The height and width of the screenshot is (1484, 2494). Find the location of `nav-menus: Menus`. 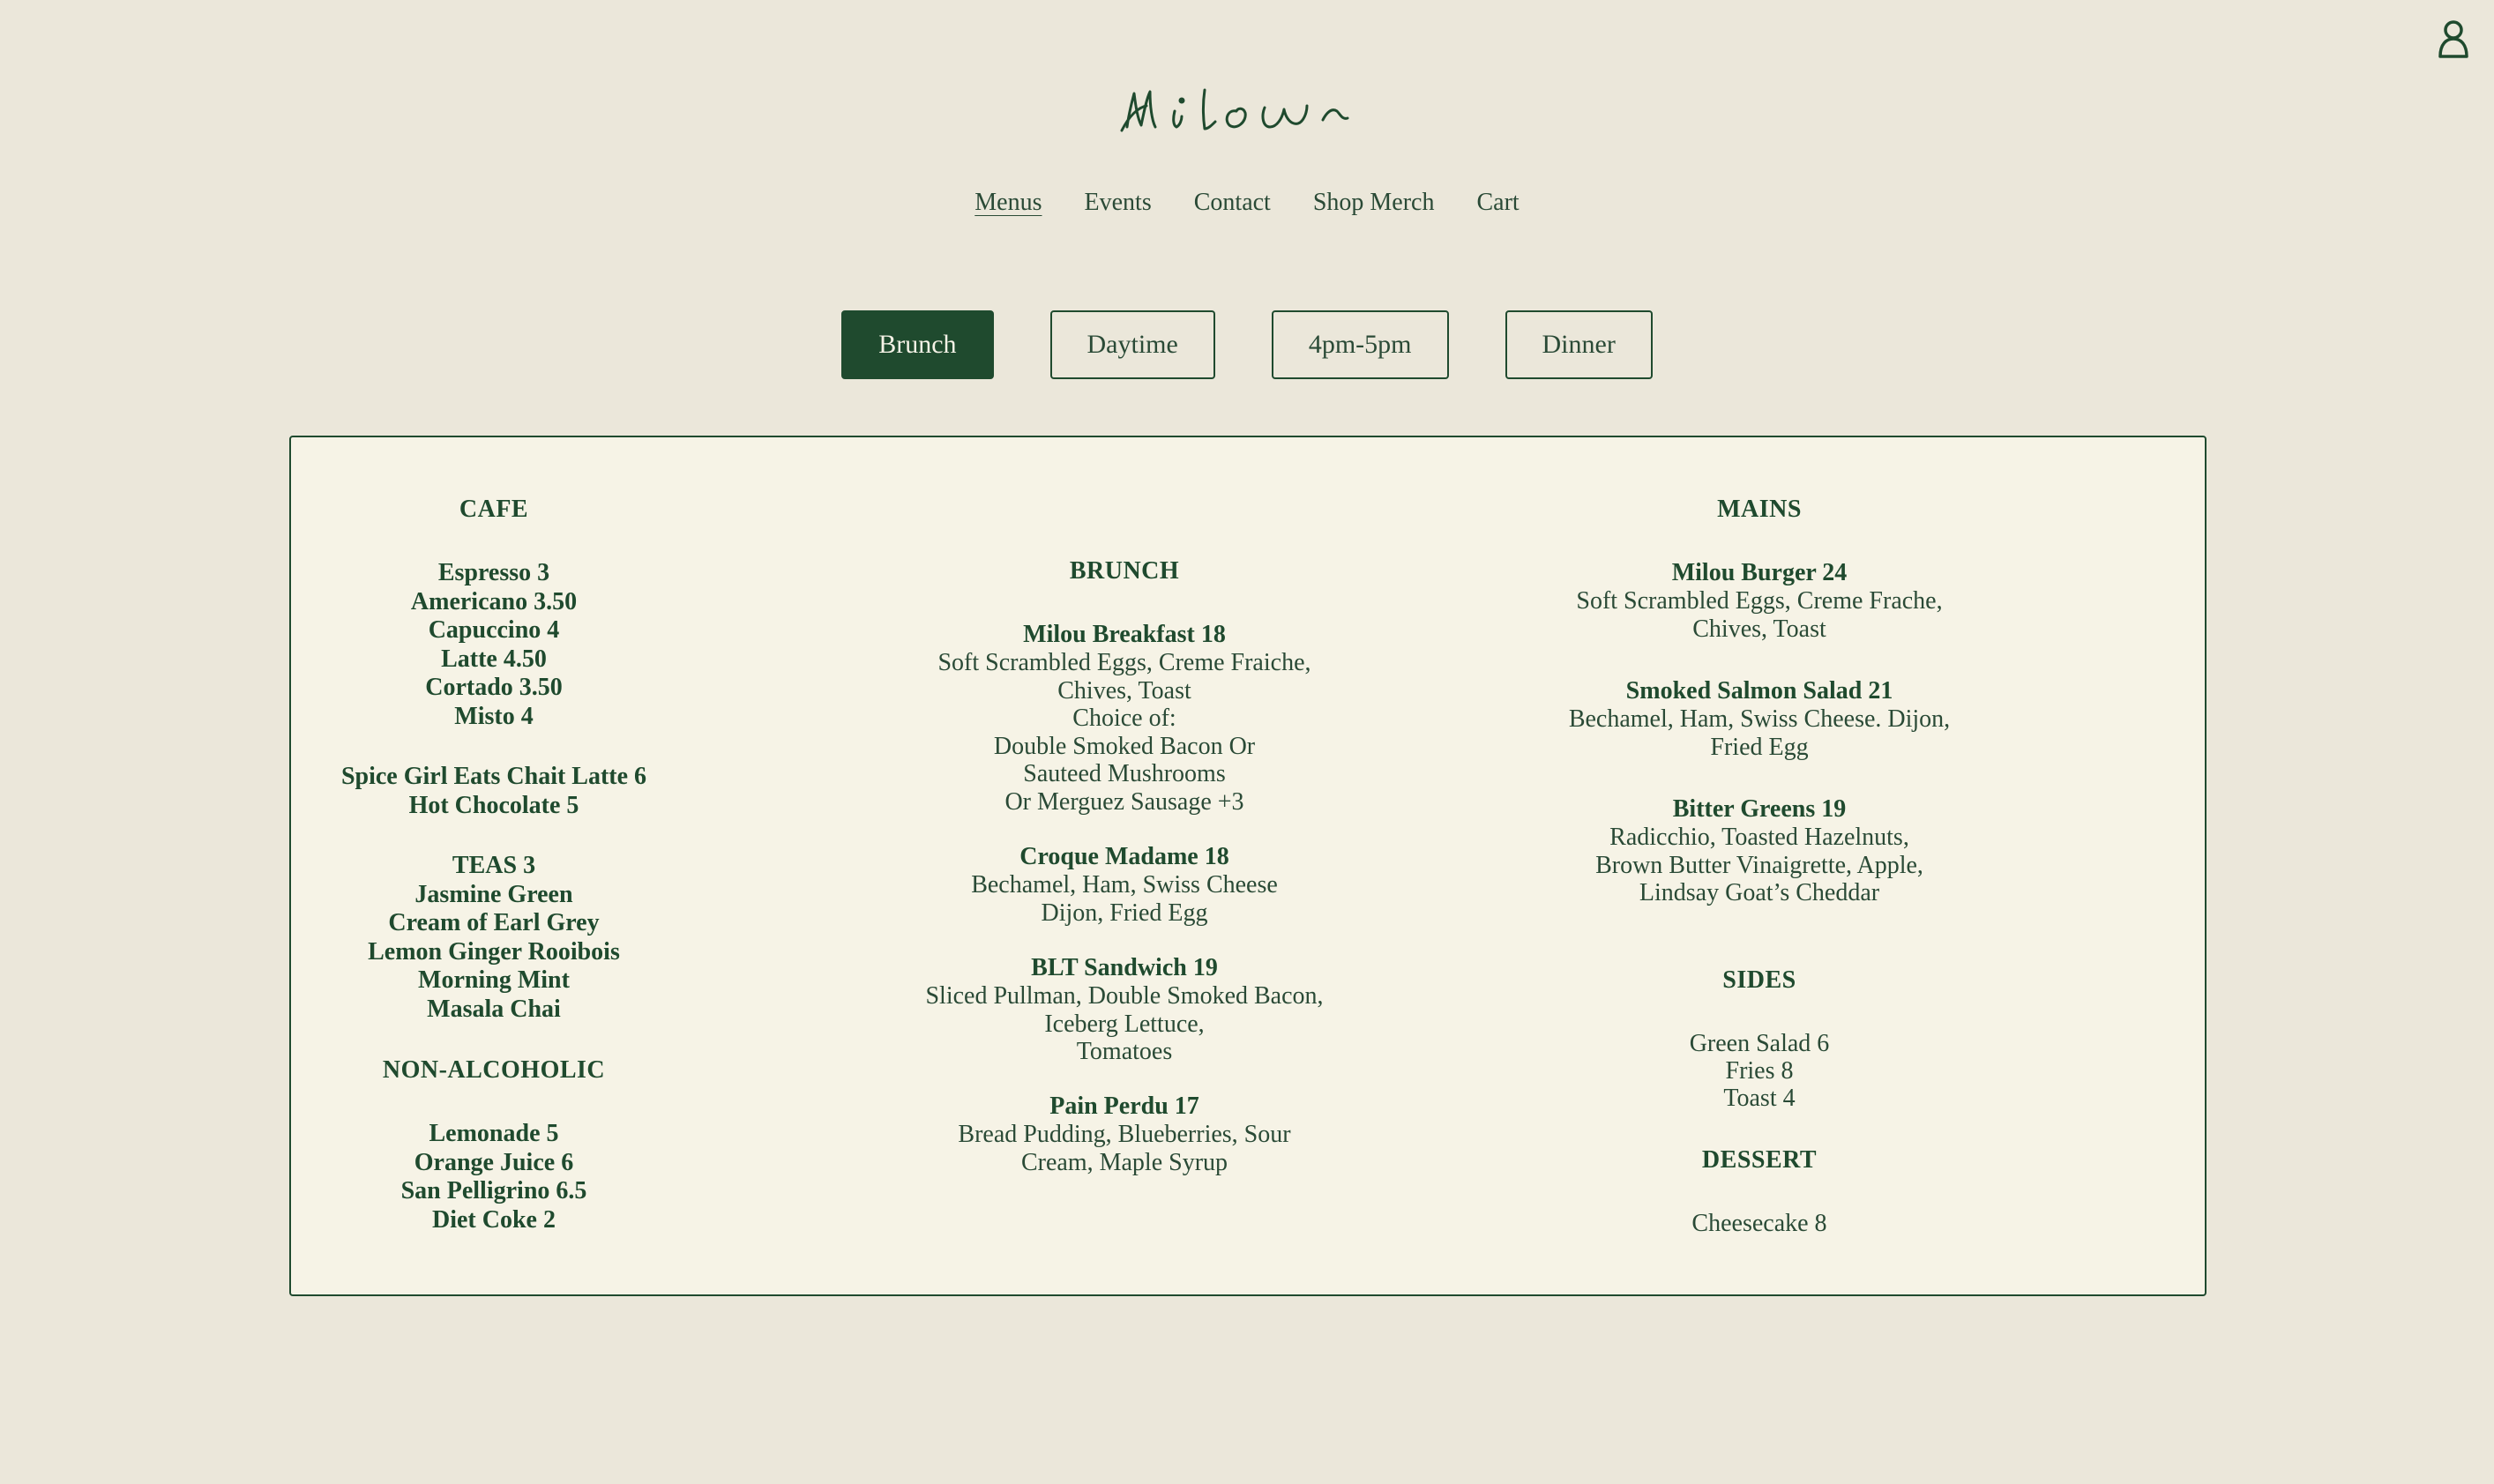

nav-menus: Menus is located at coordinates (1008, 202).